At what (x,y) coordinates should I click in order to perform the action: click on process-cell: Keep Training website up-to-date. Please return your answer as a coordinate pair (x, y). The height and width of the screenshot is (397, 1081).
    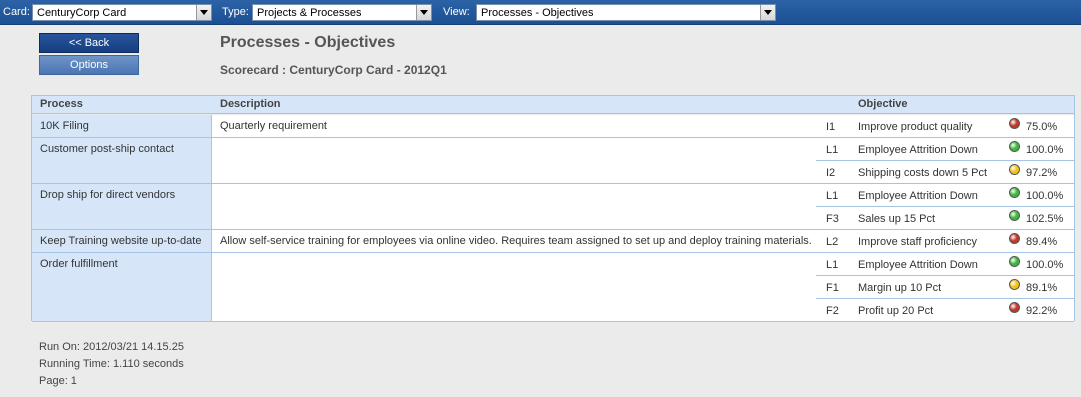
    Looking at the image, I should click on (122, 241).